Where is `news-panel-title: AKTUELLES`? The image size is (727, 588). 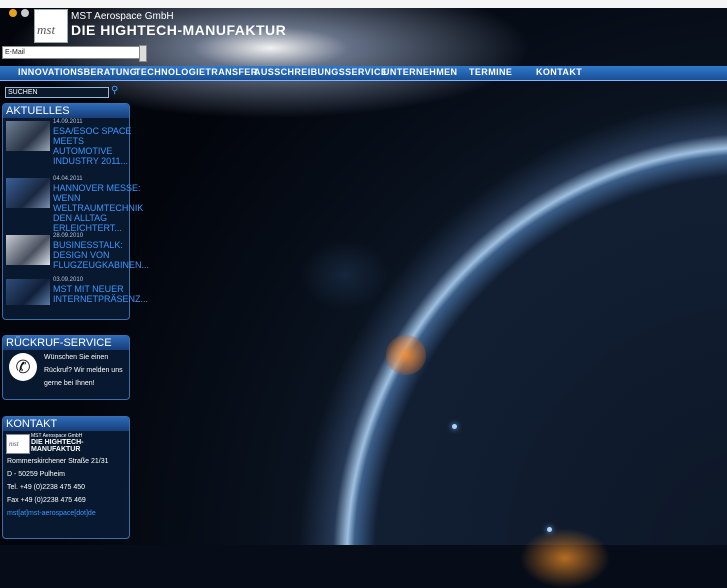 news-panel-title: AKTUELLES is located at coordinates (66, 111).